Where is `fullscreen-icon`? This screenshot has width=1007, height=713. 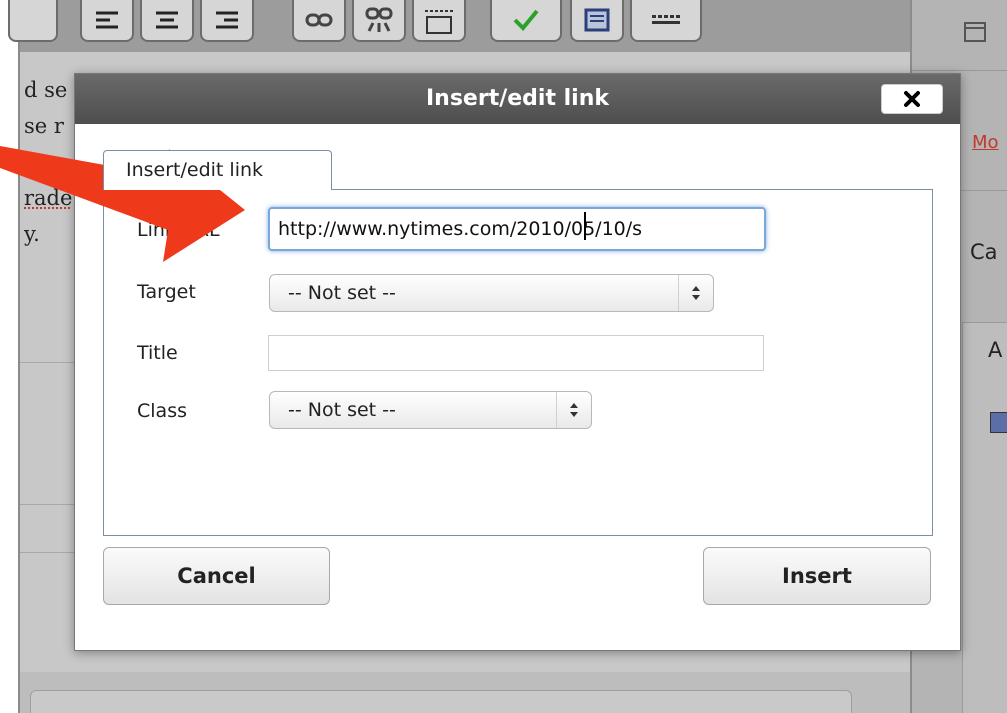 fullscreen-icon is located at coordinates (597, 20).